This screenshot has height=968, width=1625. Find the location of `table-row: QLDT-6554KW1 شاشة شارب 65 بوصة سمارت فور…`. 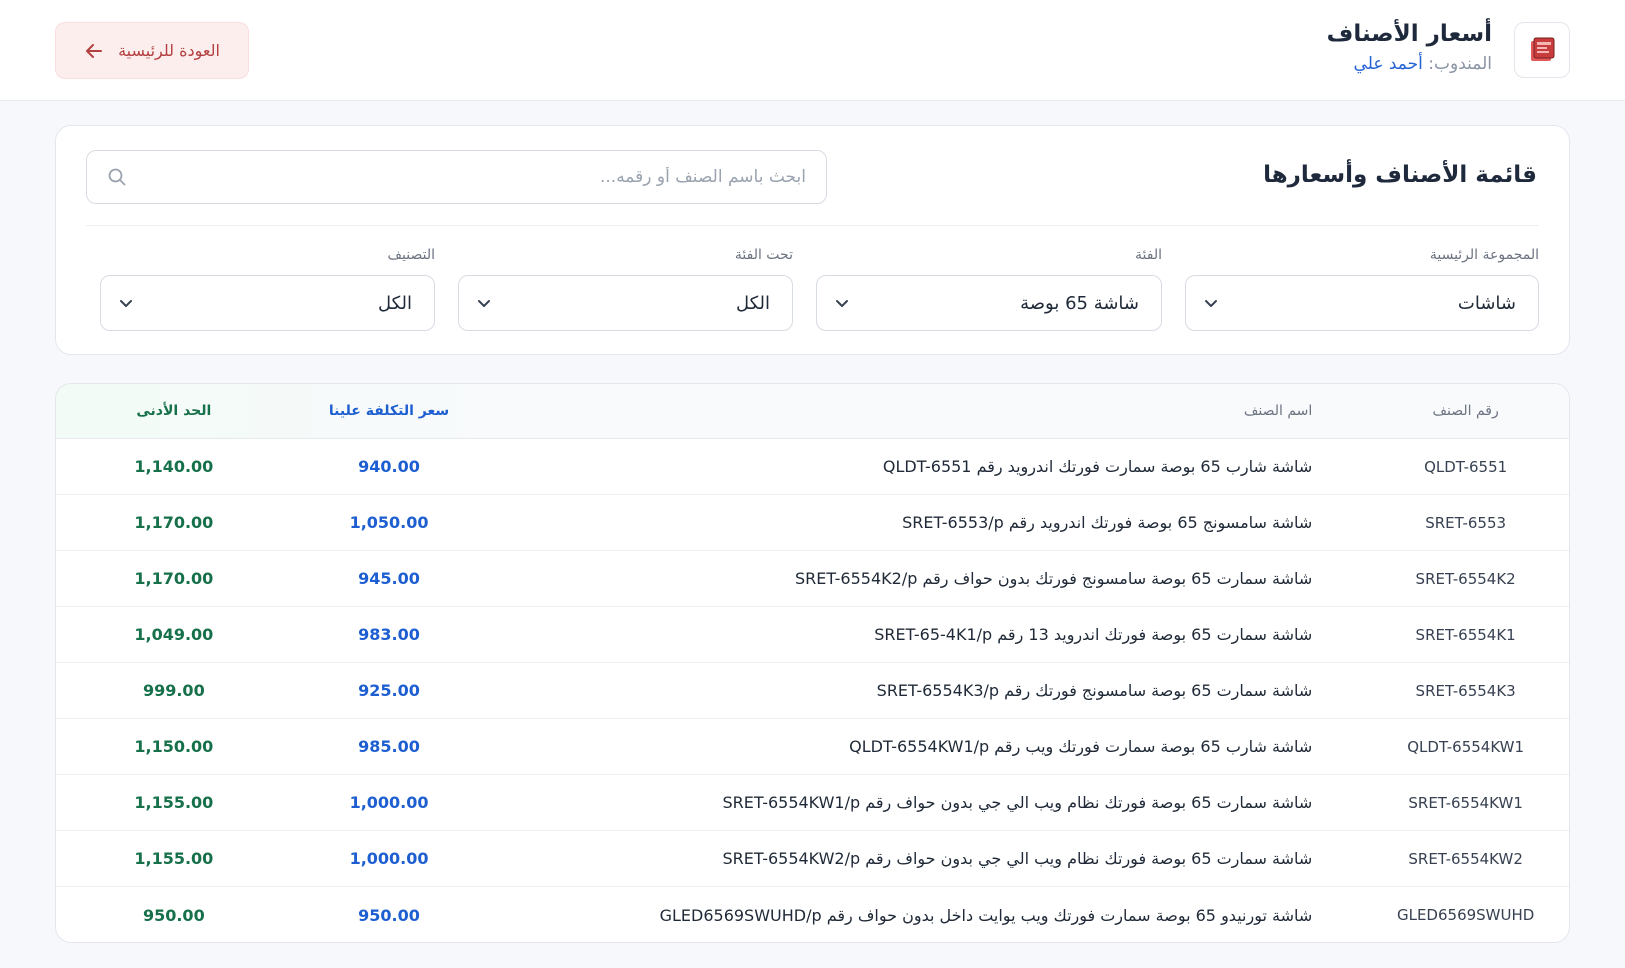

table-row: QLDT-6554KW1 شاشة شارب 65 بوصة سمارت فور… is located at coordinates (812, 747).